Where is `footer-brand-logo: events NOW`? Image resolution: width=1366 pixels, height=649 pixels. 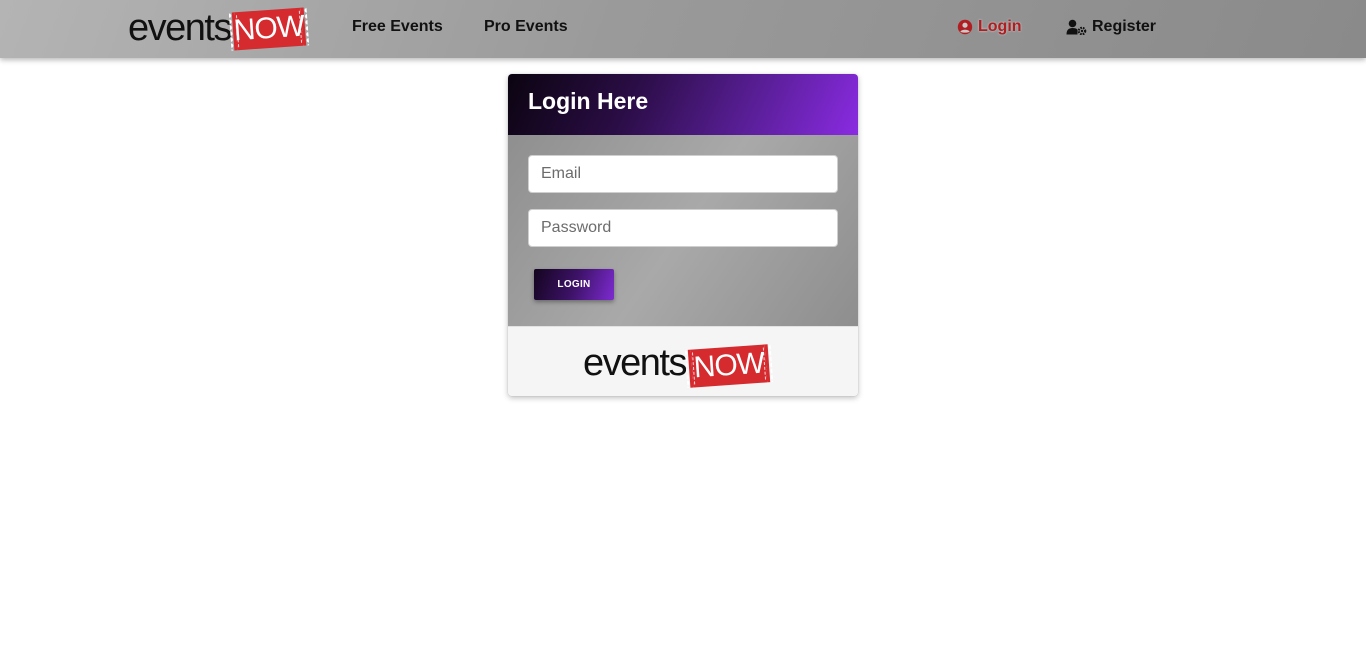 footer-brand-logo: events NOW is located at coordinates (677, 364).